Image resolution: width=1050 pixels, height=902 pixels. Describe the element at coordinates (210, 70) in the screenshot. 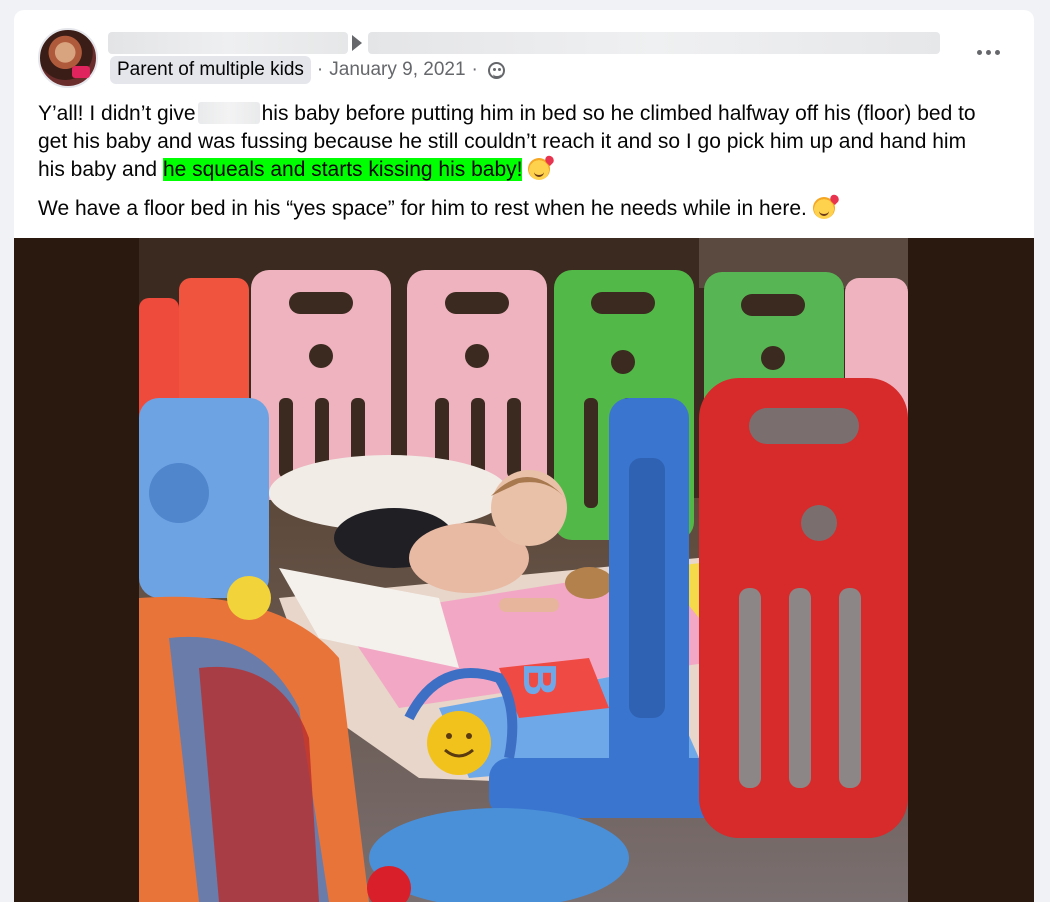

I see `member-badge: Parent of multiple kids` at that location.